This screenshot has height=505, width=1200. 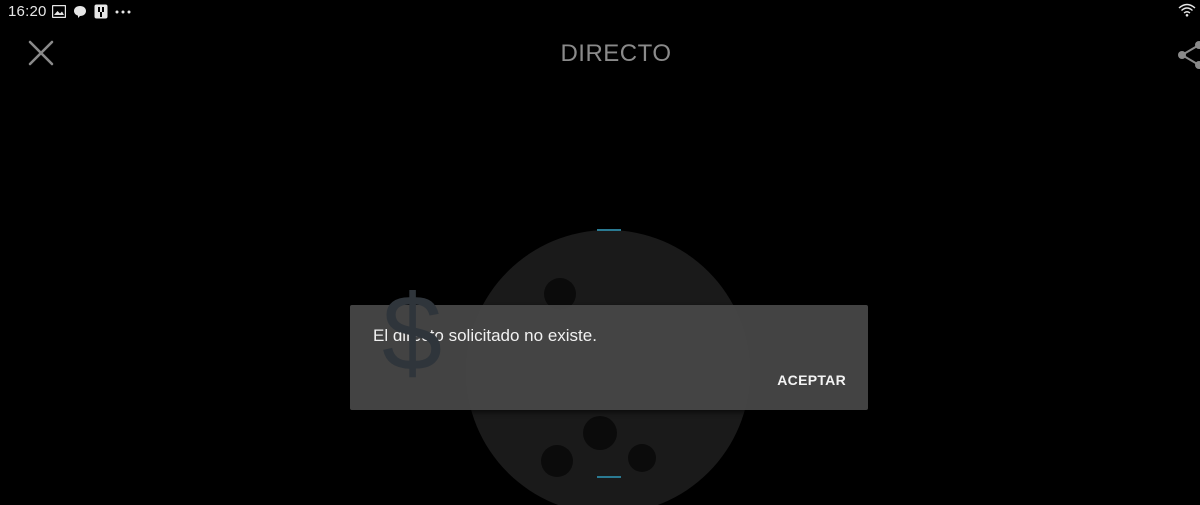 What do you see at coordinates (609, 477) in the screenshot?
I see `loading-indicator-bottom` at bounding box center [609, 477].